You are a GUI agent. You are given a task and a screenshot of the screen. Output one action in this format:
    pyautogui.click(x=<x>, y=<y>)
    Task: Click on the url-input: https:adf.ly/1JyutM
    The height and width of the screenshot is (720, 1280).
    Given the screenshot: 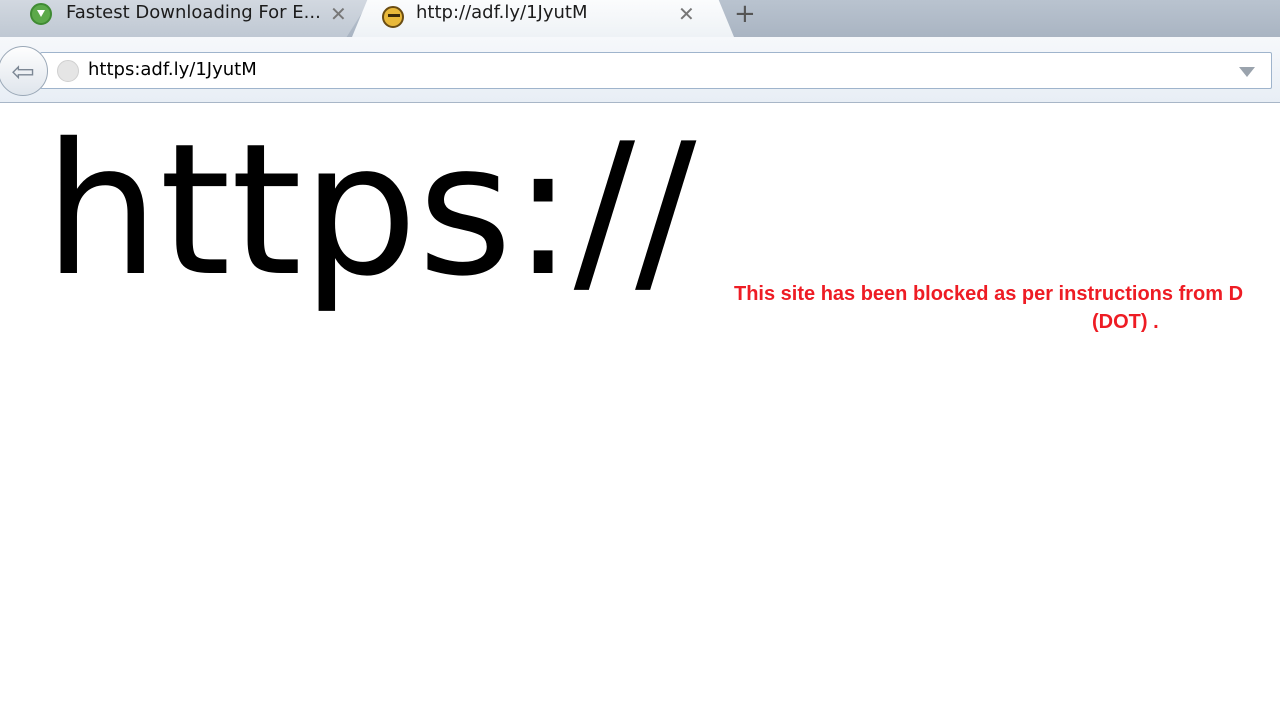 What is the action you would take?
    pyautogui.click(x=172, y=69)
    